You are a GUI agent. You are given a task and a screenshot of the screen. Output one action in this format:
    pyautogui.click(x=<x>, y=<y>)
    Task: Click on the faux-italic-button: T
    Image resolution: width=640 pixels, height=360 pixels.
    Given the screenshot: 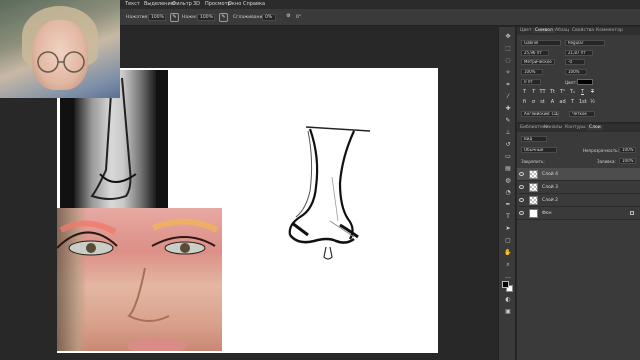 What is the action you would take?
    pyautogui.click(x=533, y=92)
    